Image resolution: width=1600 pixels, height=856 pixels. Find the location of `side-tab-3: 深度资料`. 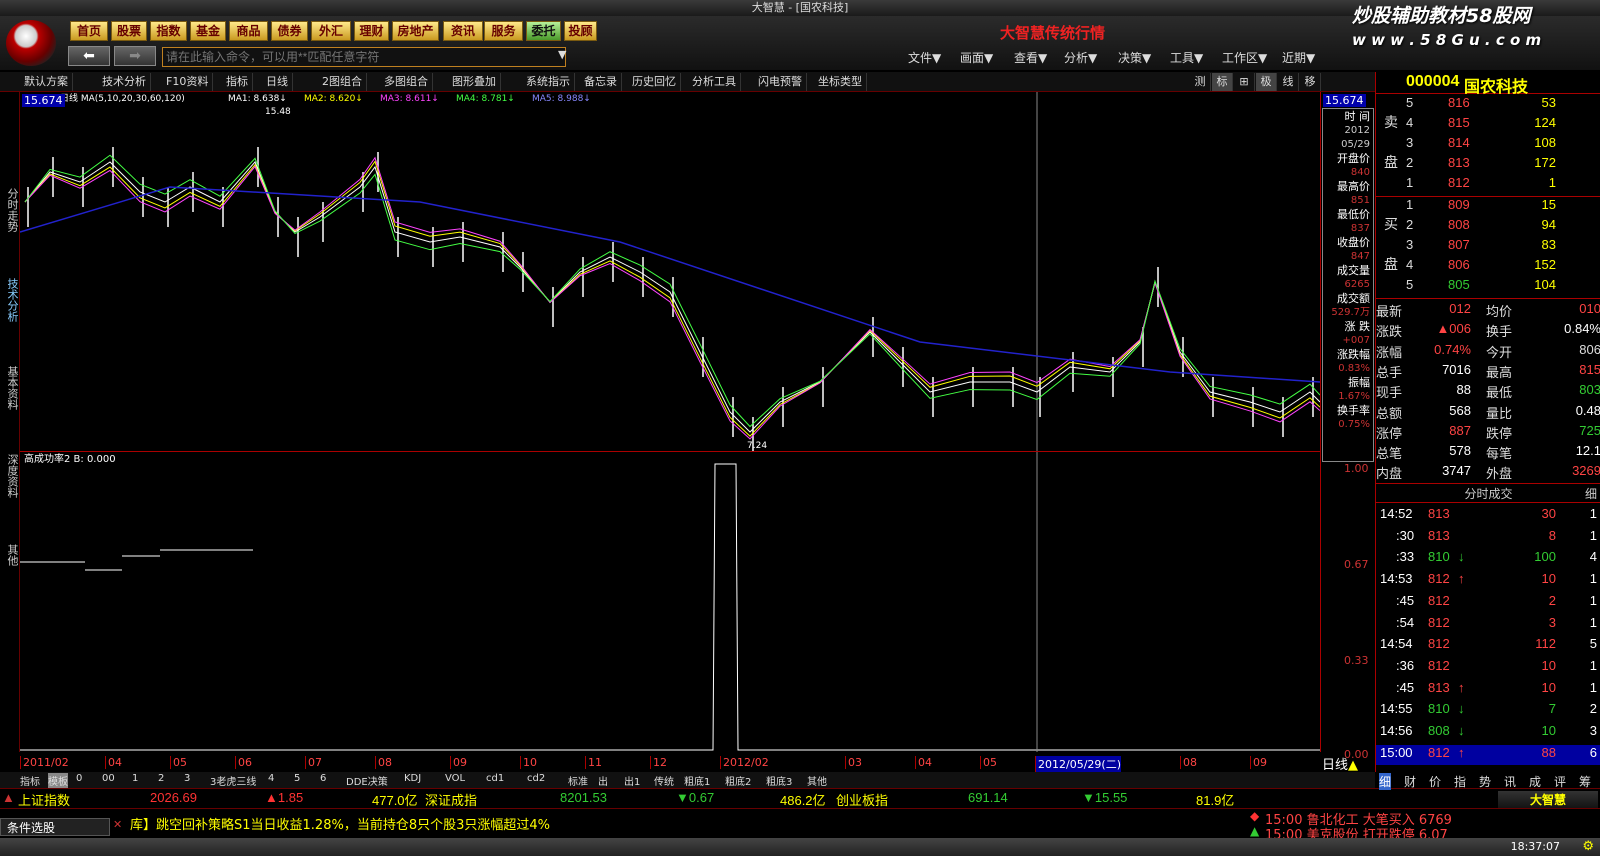

side-tab-3: 深度资料 is located at coordinates (10, 476).